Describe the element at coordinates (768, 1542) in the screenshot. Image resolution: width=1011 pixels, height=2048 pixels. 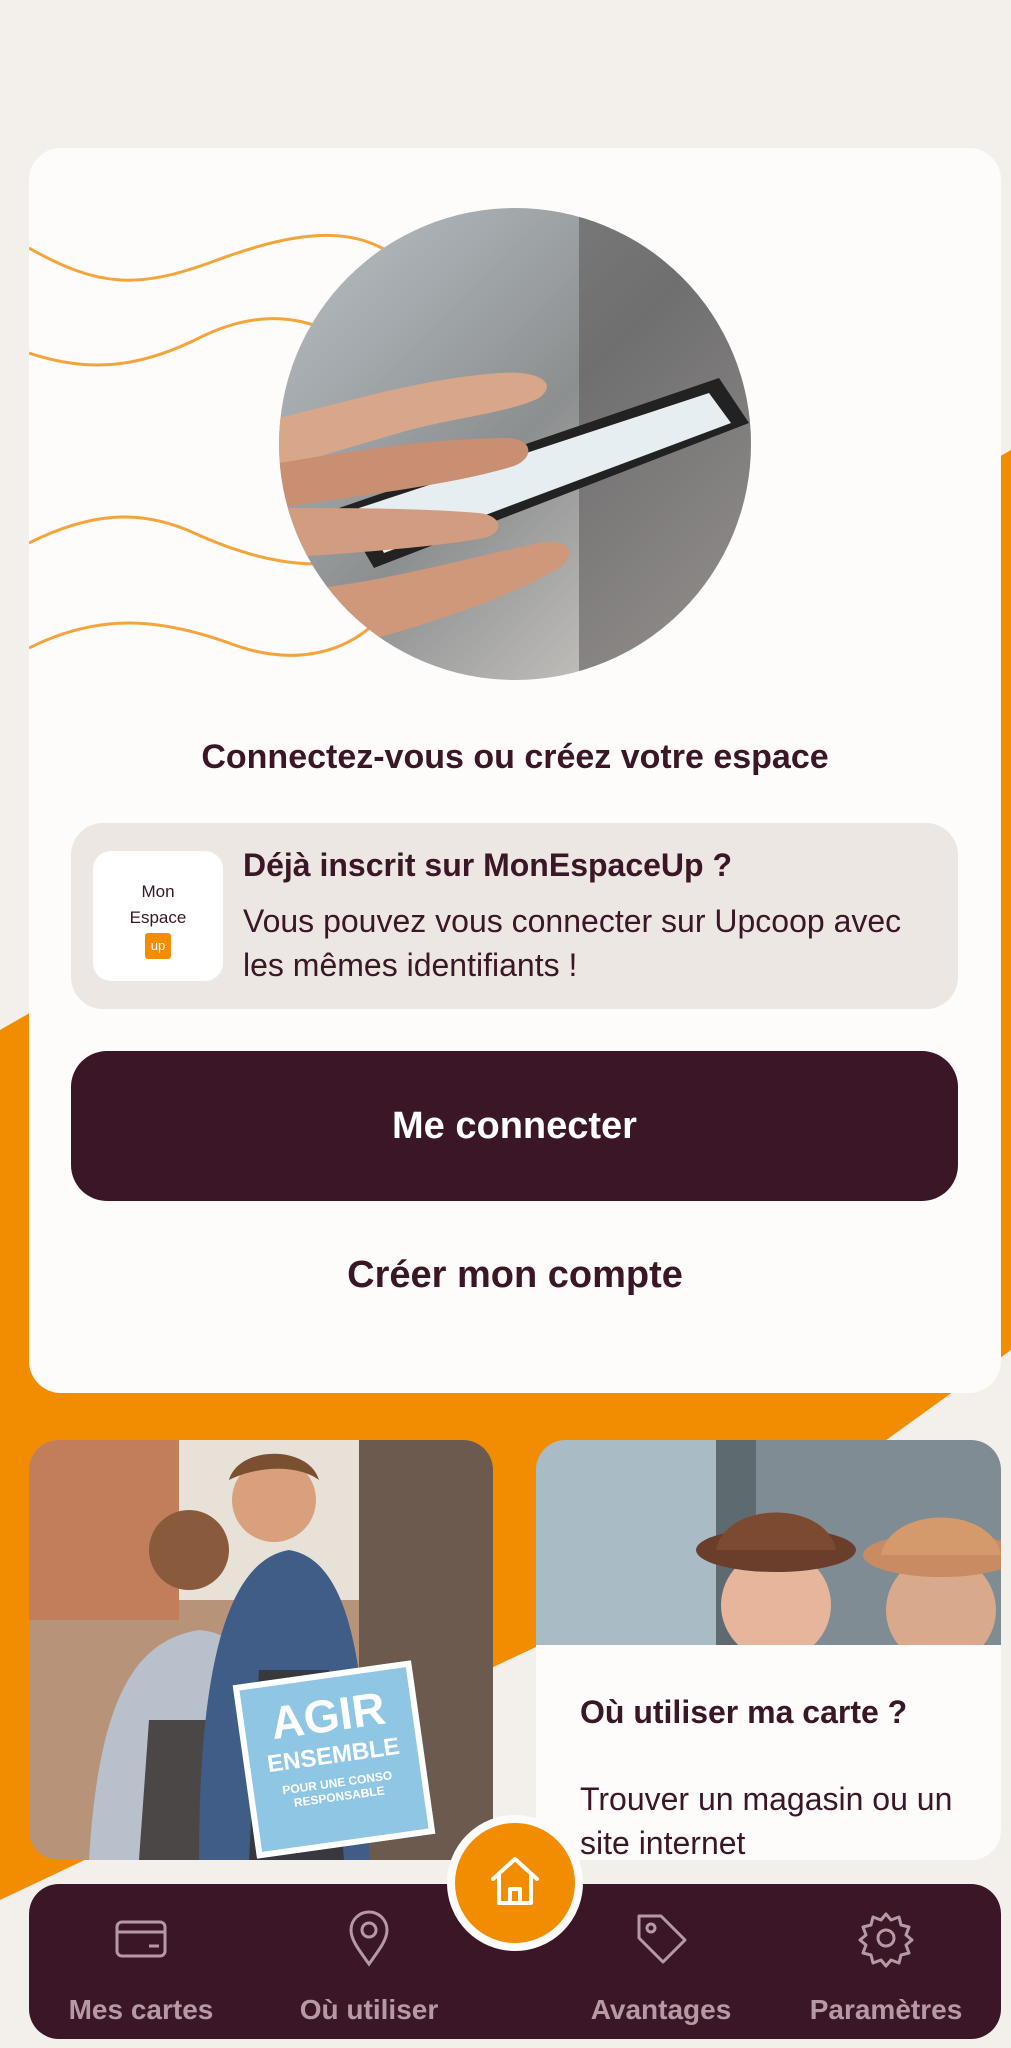
I see `friends-hats-photo` at that location.